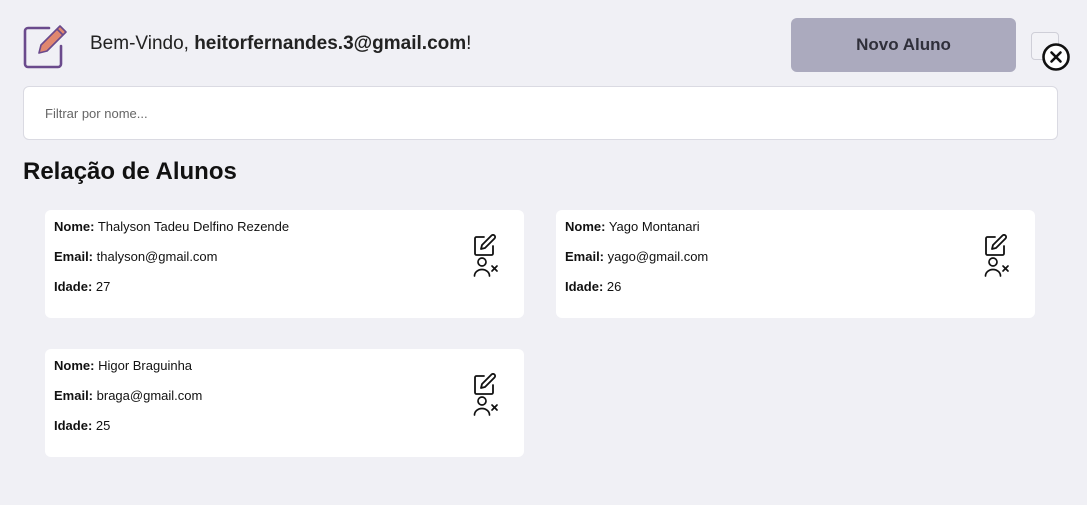  I want to click on page-title: Relação de Alunos, so click(130, 171).